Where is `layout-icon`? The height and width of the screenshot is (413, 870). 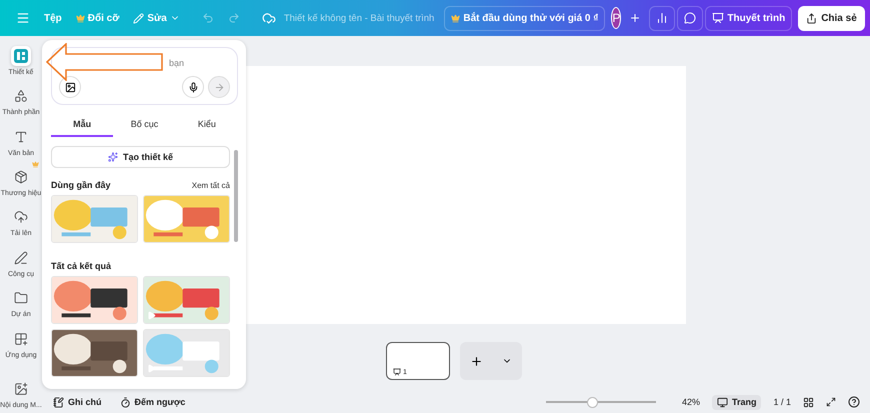
layout-icon is located at coordinates (21, 55).